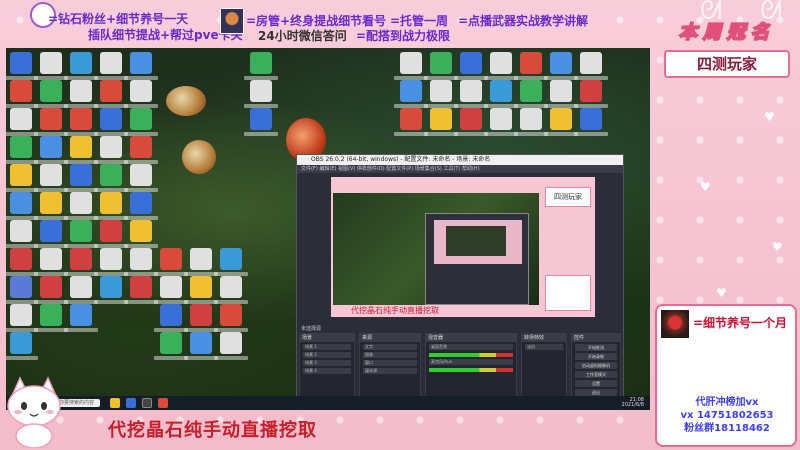 The width and height of the screenshot is (800, 450). Describe the element at coordinates (596, 347) in the screenshot. I see `start-streaming-button: 开始推流` at that location.